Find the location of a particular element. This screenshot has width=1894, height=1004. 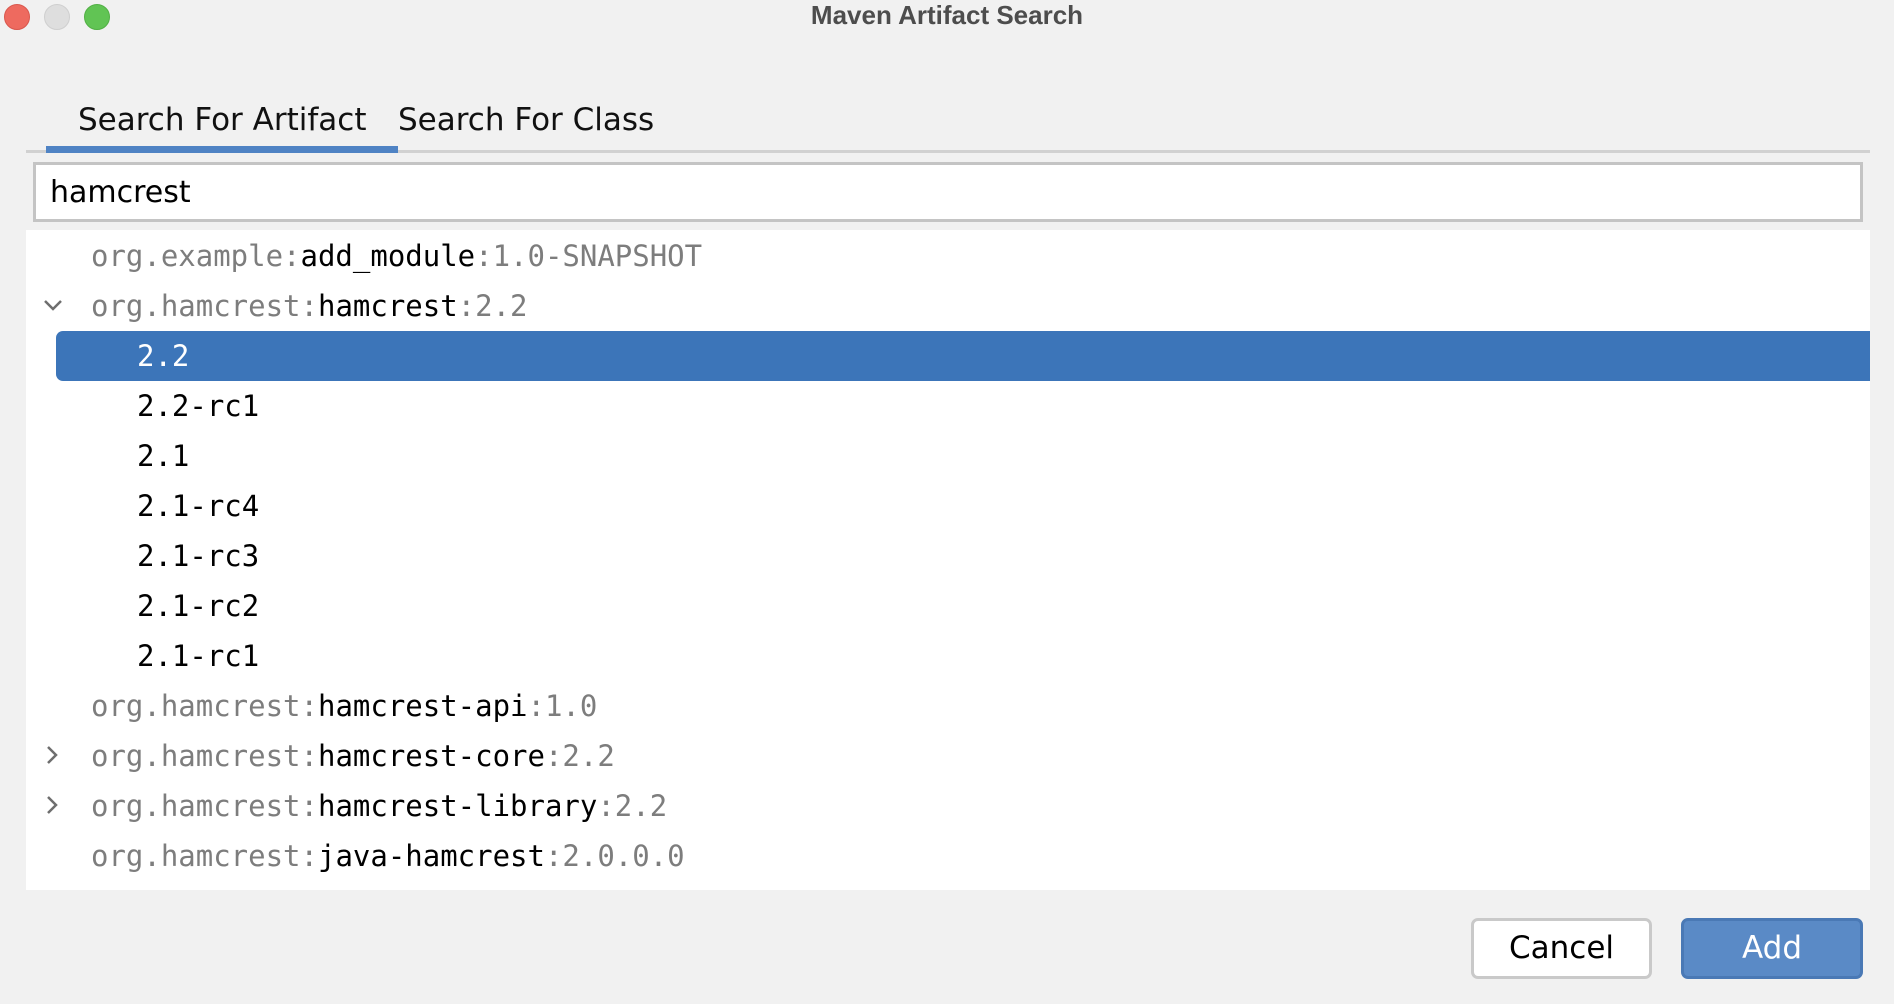

tab-bar: Search For Artifact Search For Class is located at coordinates (948, 121).